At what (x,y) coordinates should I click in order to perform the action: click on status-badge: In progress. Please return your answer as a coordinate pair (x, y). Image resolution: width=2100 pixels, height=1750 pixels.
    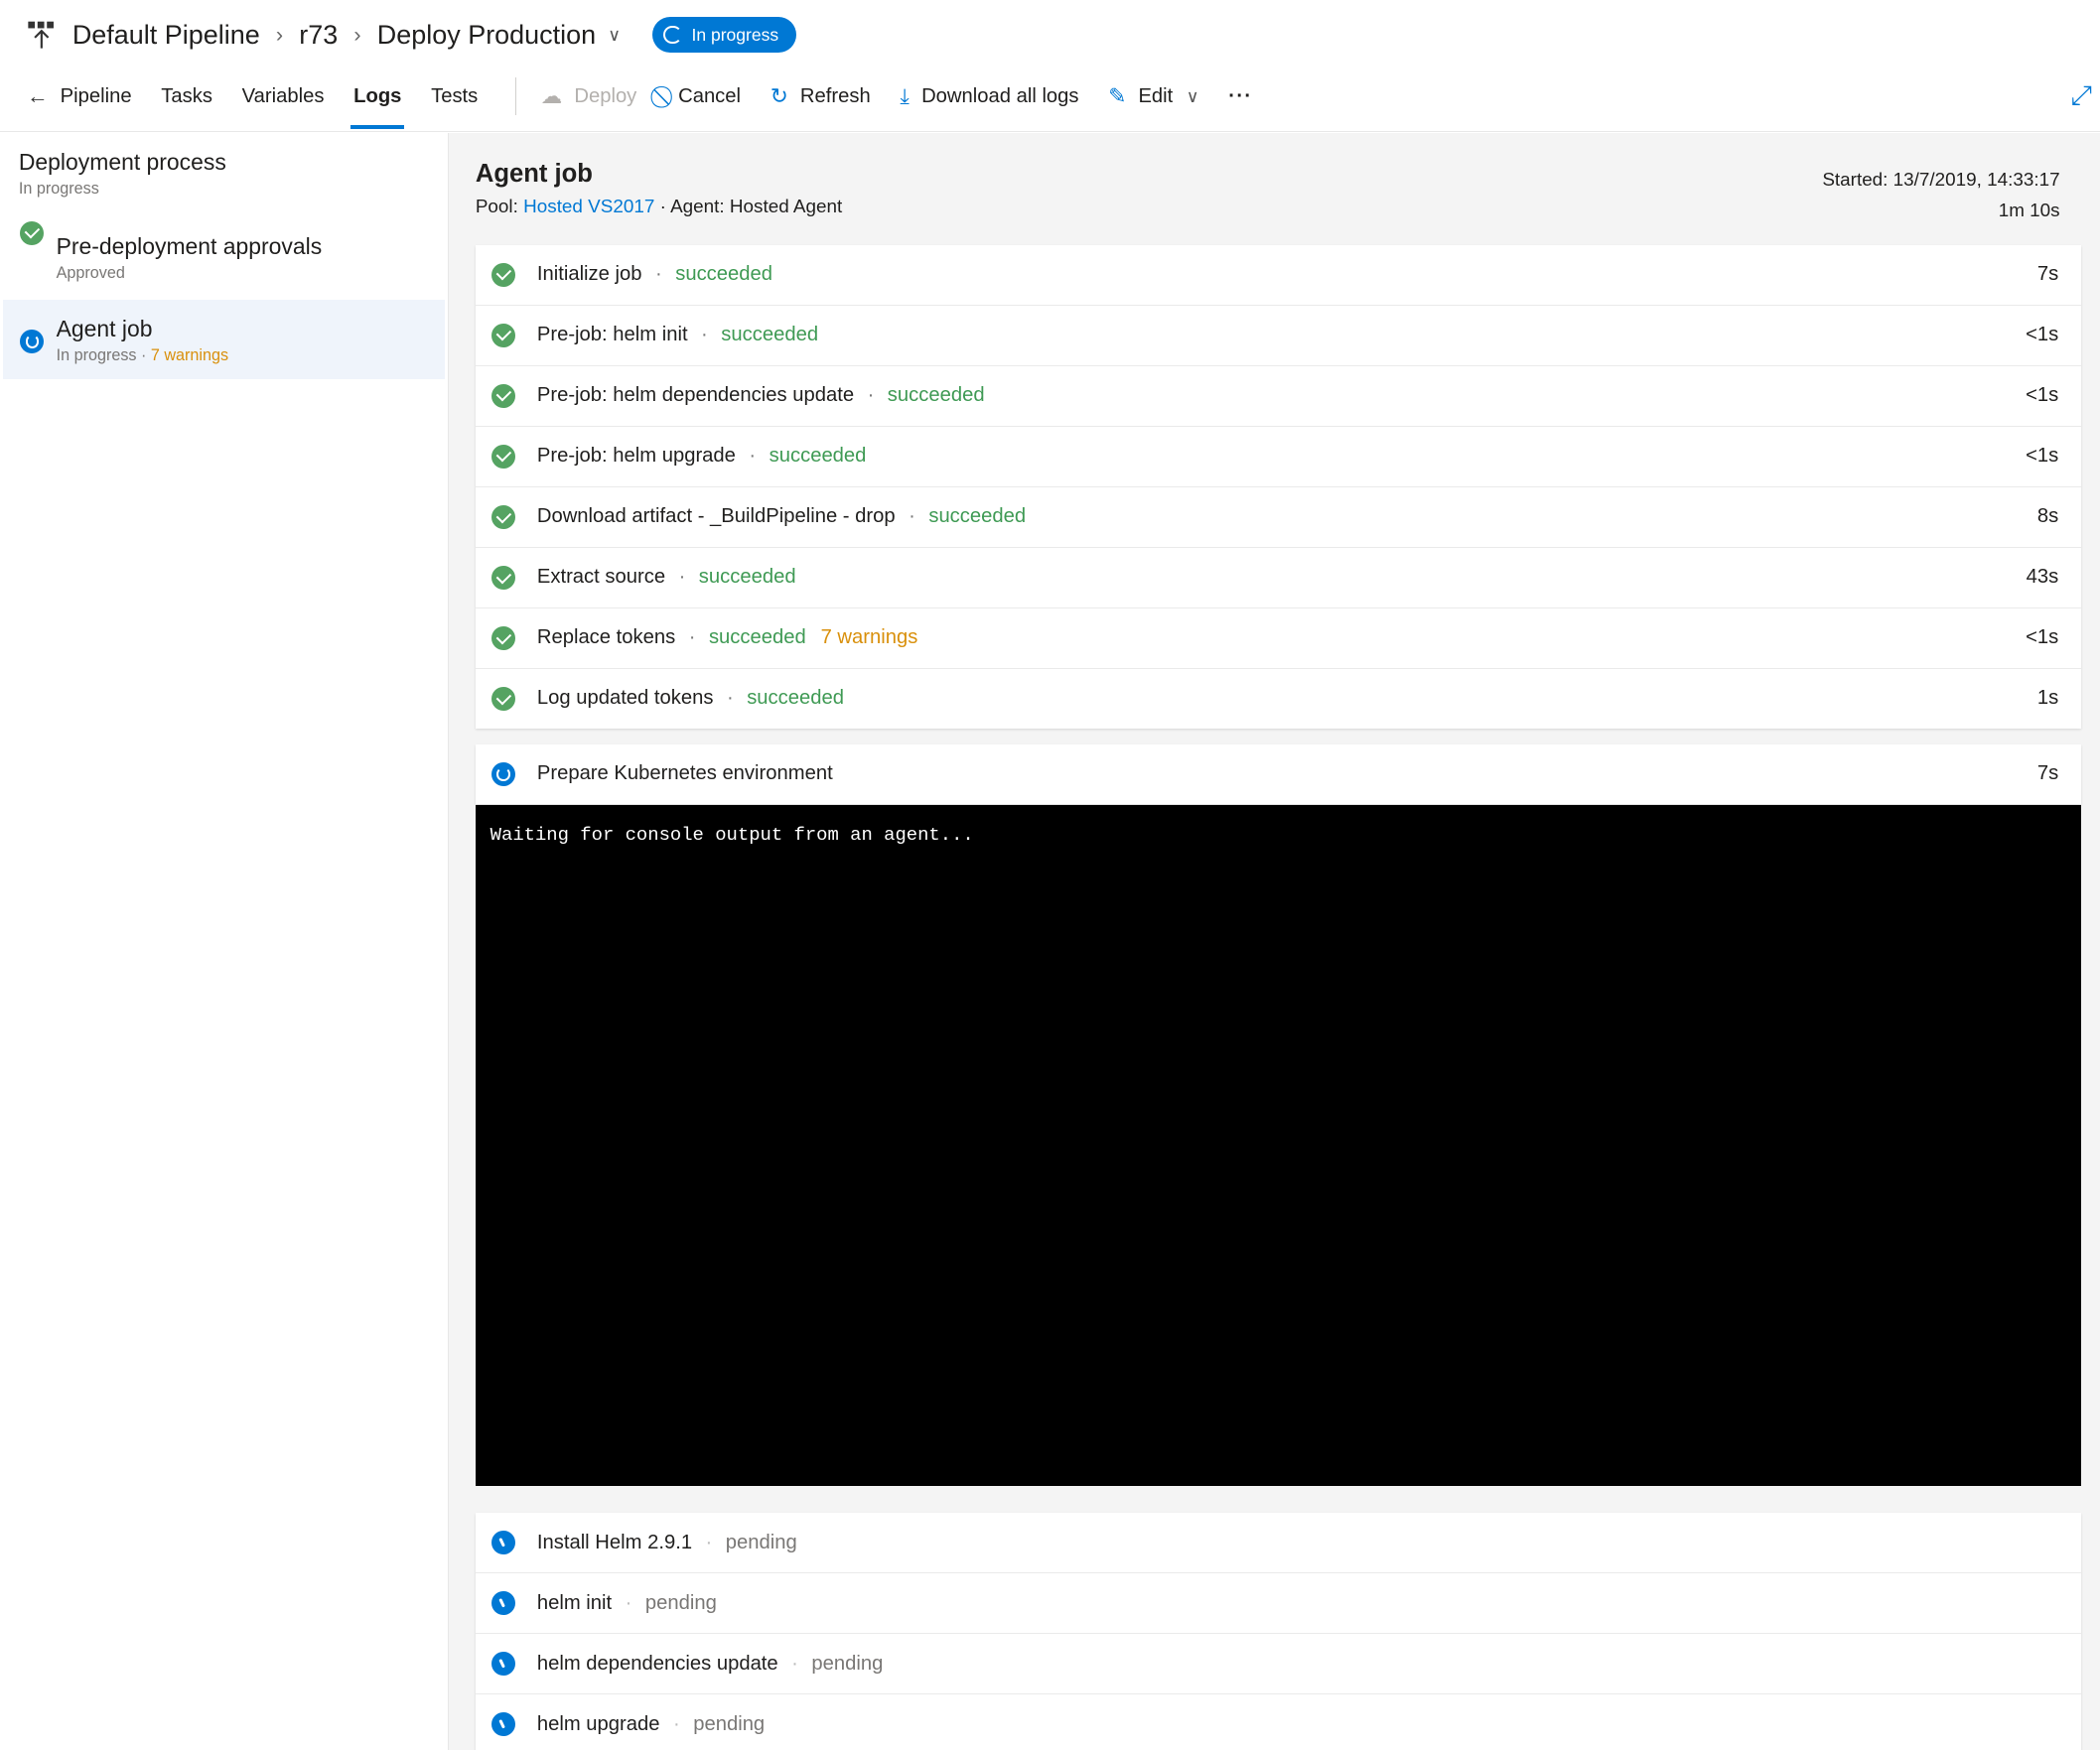
    Looking at the image, I should click on (724, 35).